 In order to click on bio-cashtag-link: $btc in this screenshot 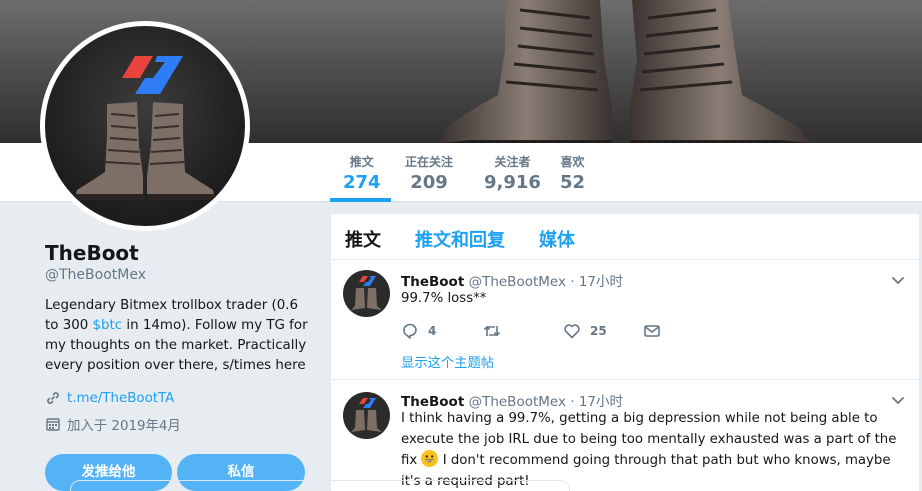, I will do `click(108, 325)`.